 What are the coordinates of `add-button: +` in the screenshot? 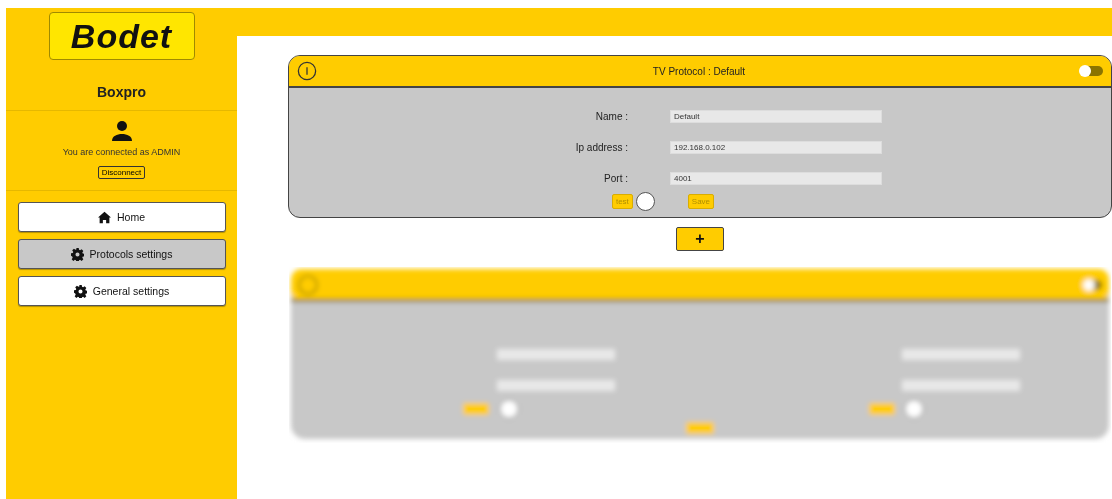 It's located at (700, 239).